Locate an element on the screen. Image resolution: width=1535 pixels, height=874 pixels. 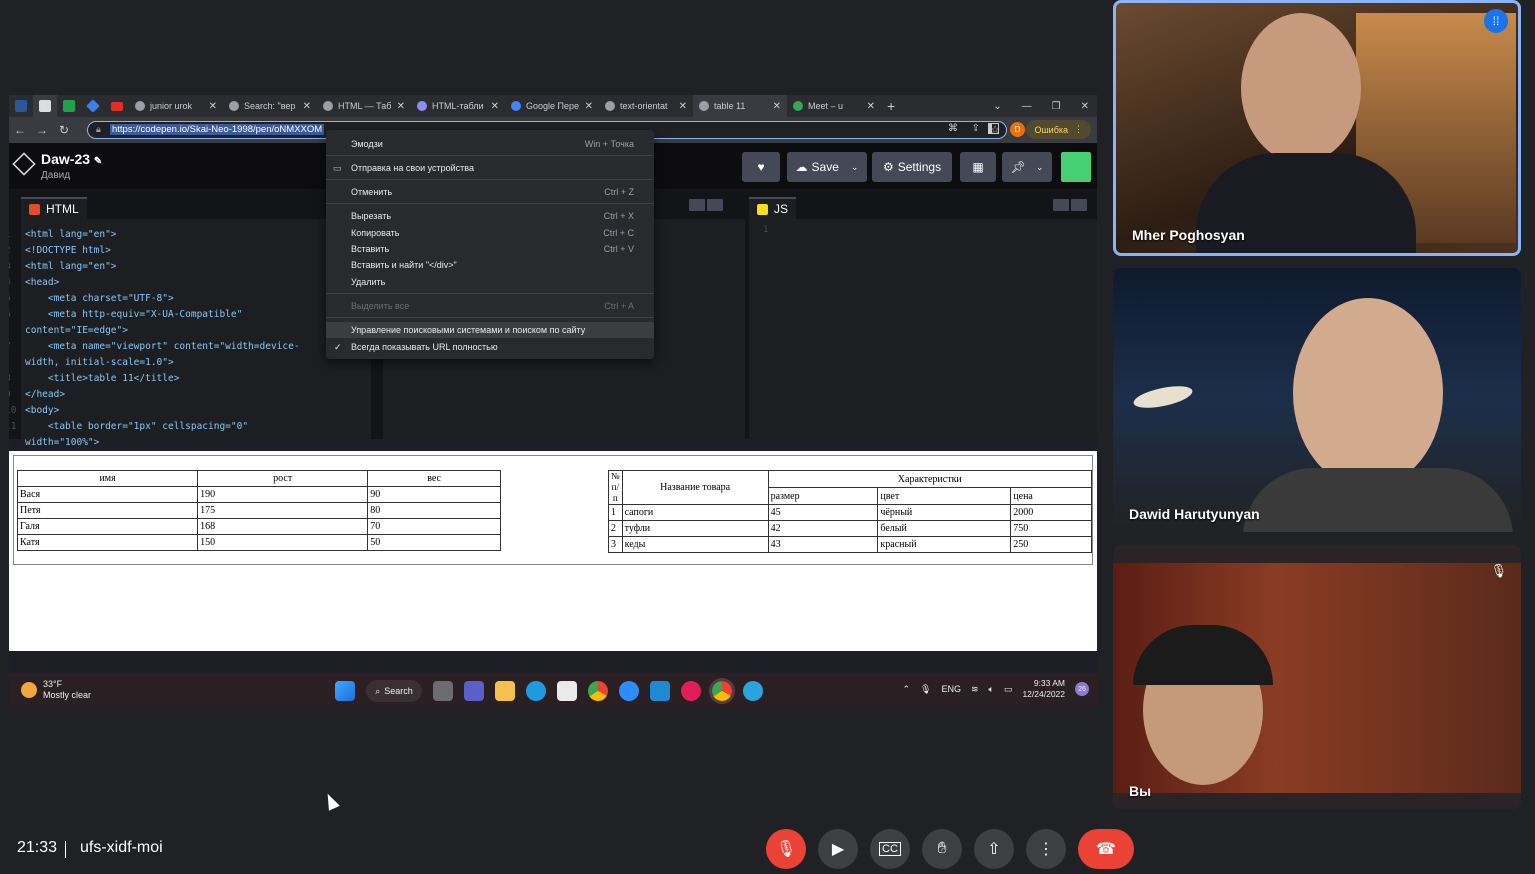
folder-icon is located at coordinates (505, 691).